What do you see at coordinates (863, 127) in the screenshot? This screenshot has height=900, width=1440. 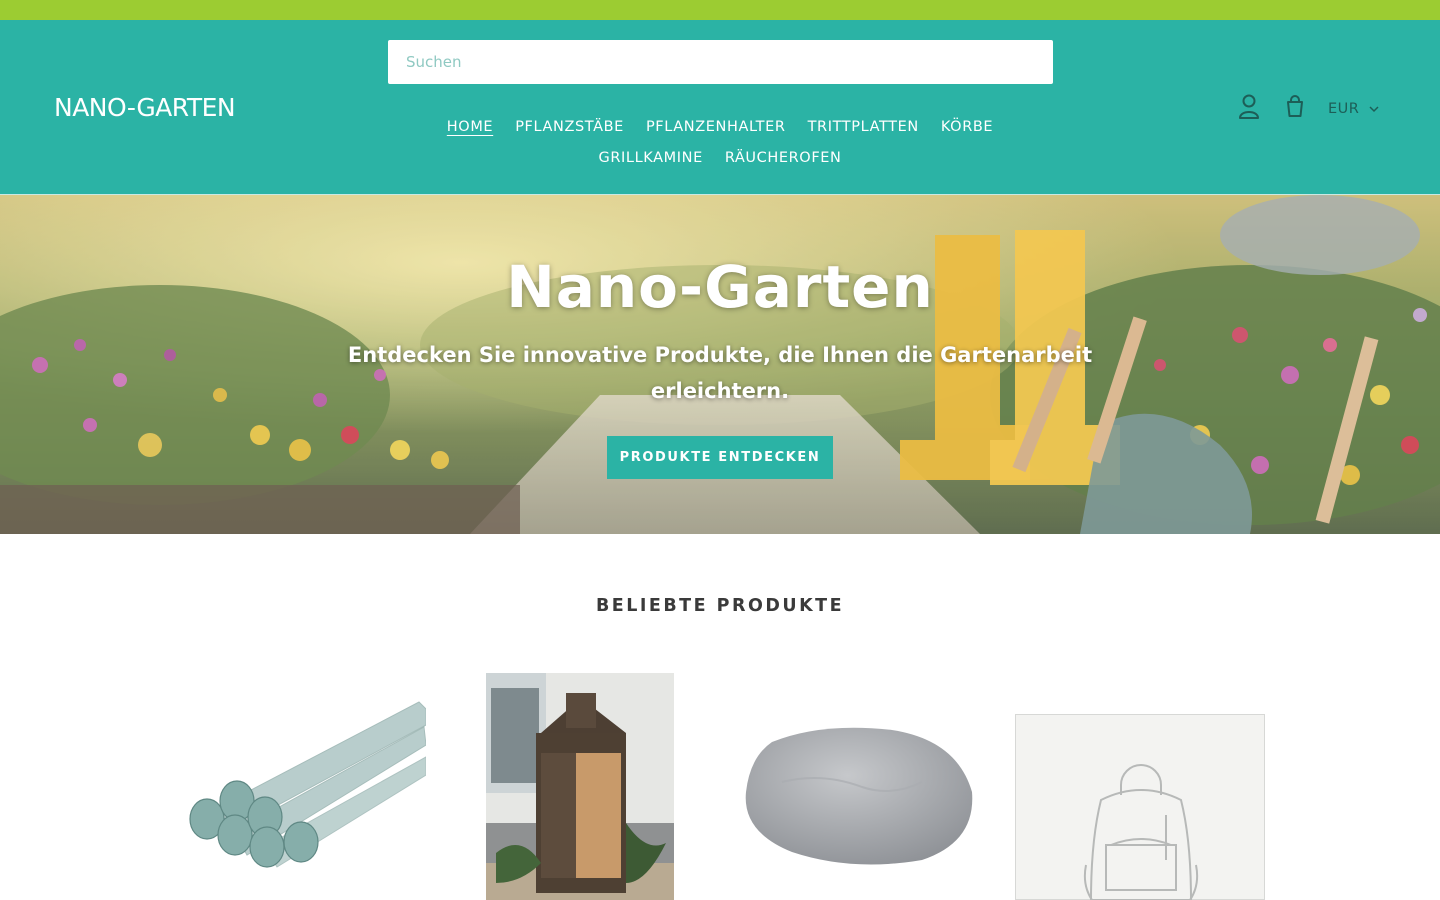 I see `nav-trittplatten: TRITTPLATTEN` at bounding box center [863, 127].